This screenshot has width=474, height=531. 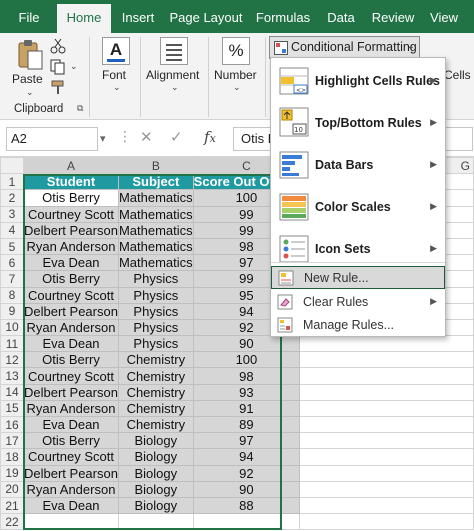 What do you see at coordinates (12, 279) in the screenshot?
I see `row-header: 7` at bounding box center [12, 279].